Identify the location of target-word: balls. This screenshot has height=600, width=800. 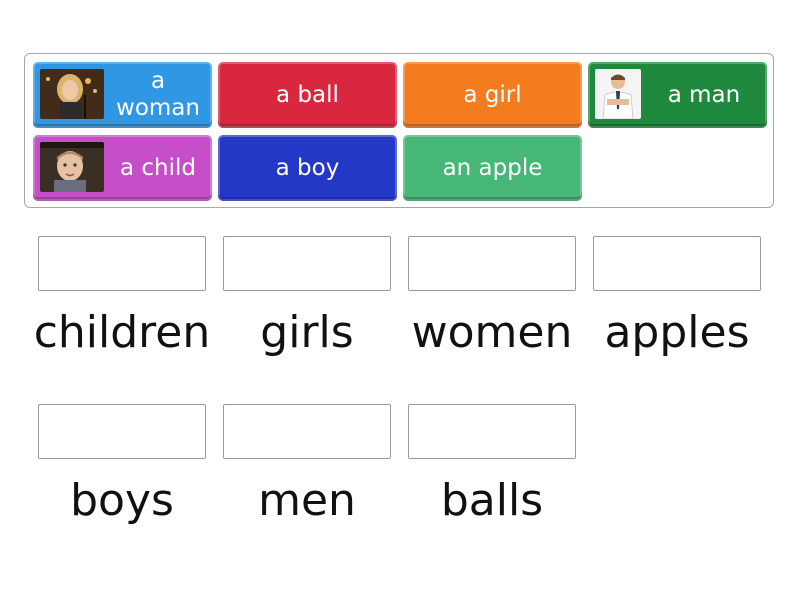
(492, 500).